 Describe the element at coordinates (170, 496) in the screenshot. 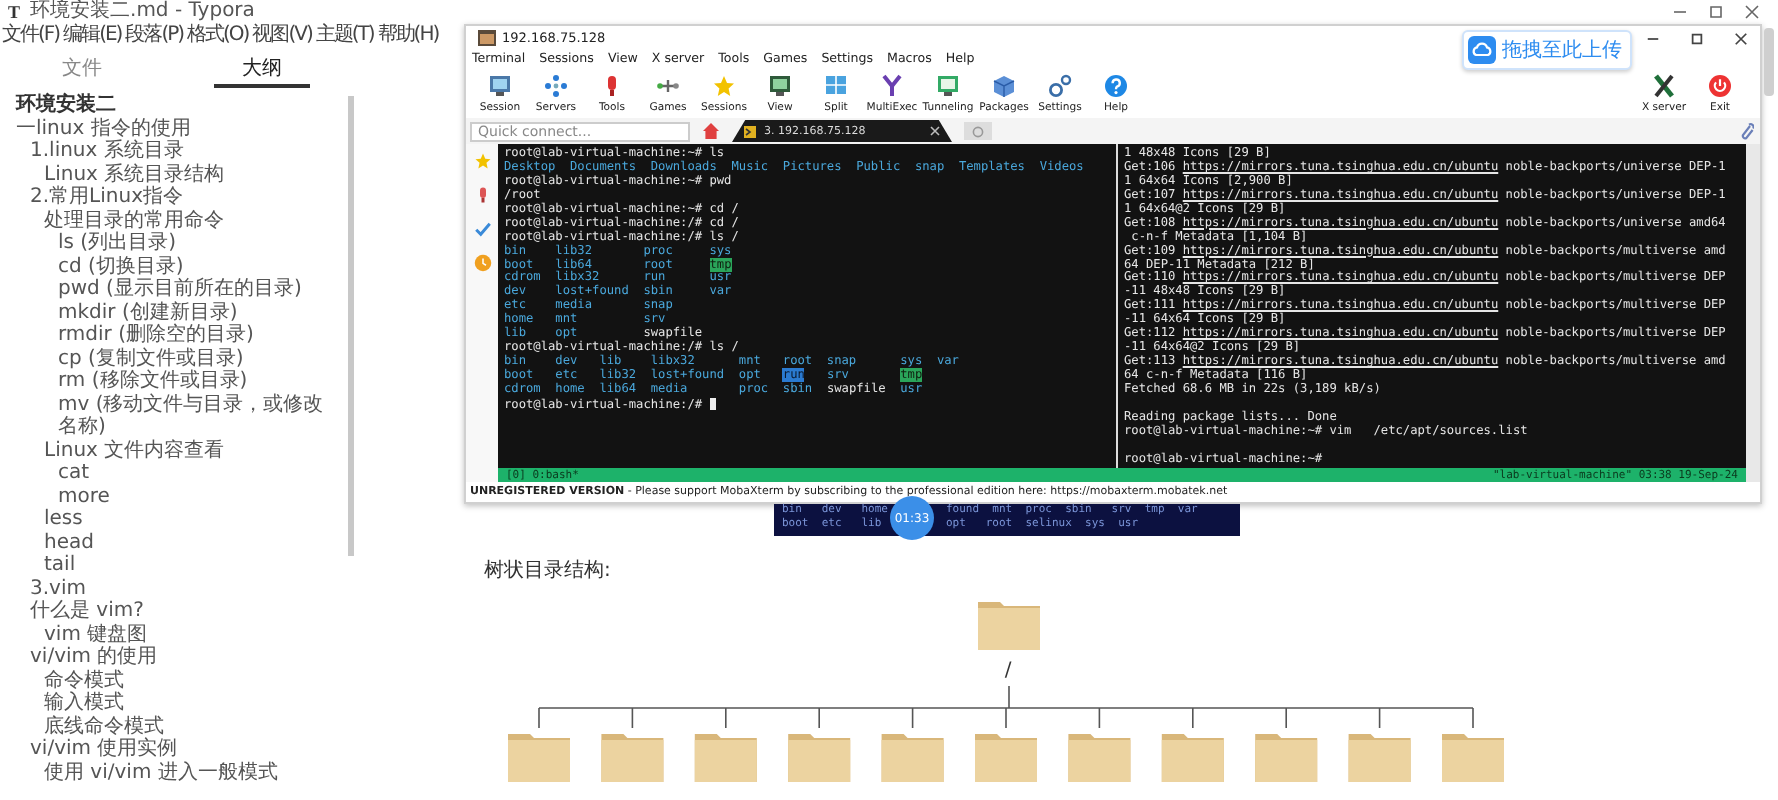

I see `outline-item: more` at that location.